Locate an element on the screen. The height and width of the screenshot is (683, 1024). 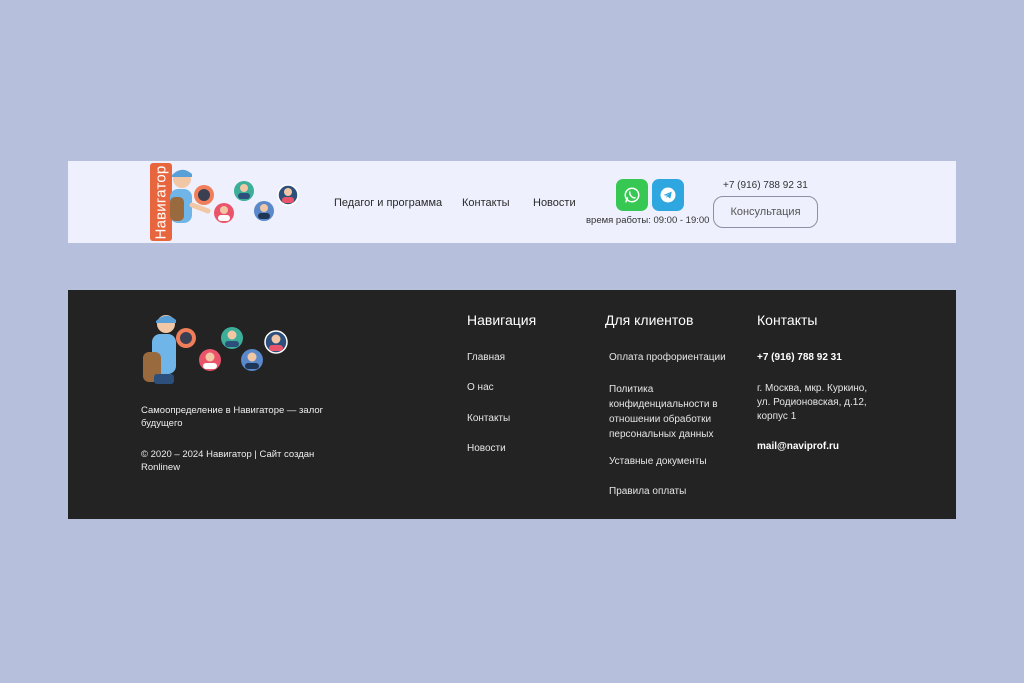
footer-link-contacts: Контакты is located at coordinates (488, 419).